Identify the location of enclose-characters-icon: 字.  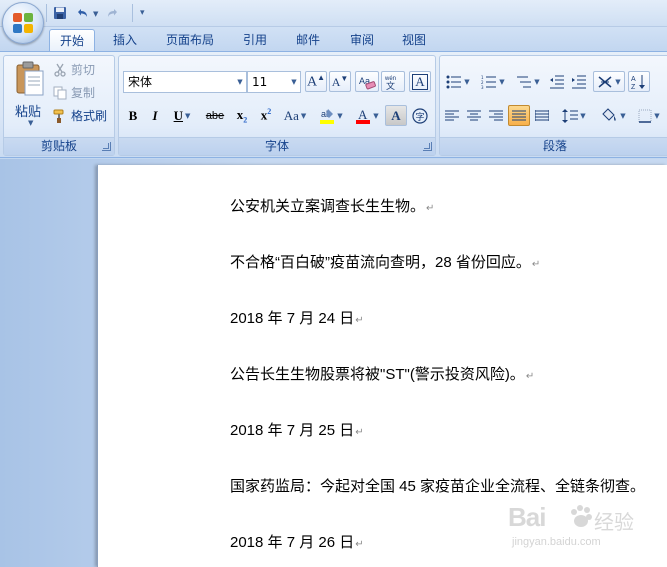
(420, 115).